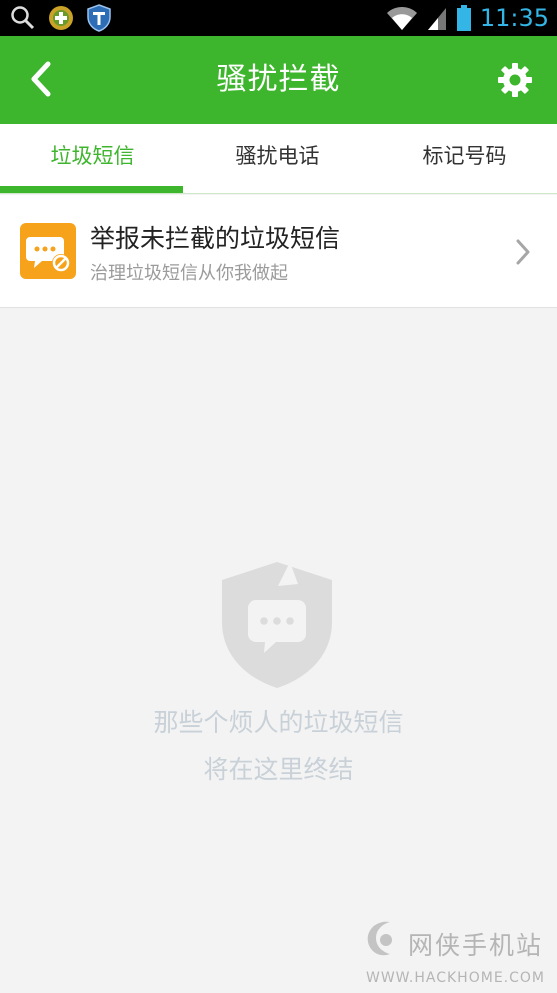 The height and width of the screenshot is (993, 557). I want to click on battery-icon, so click(463, 18).